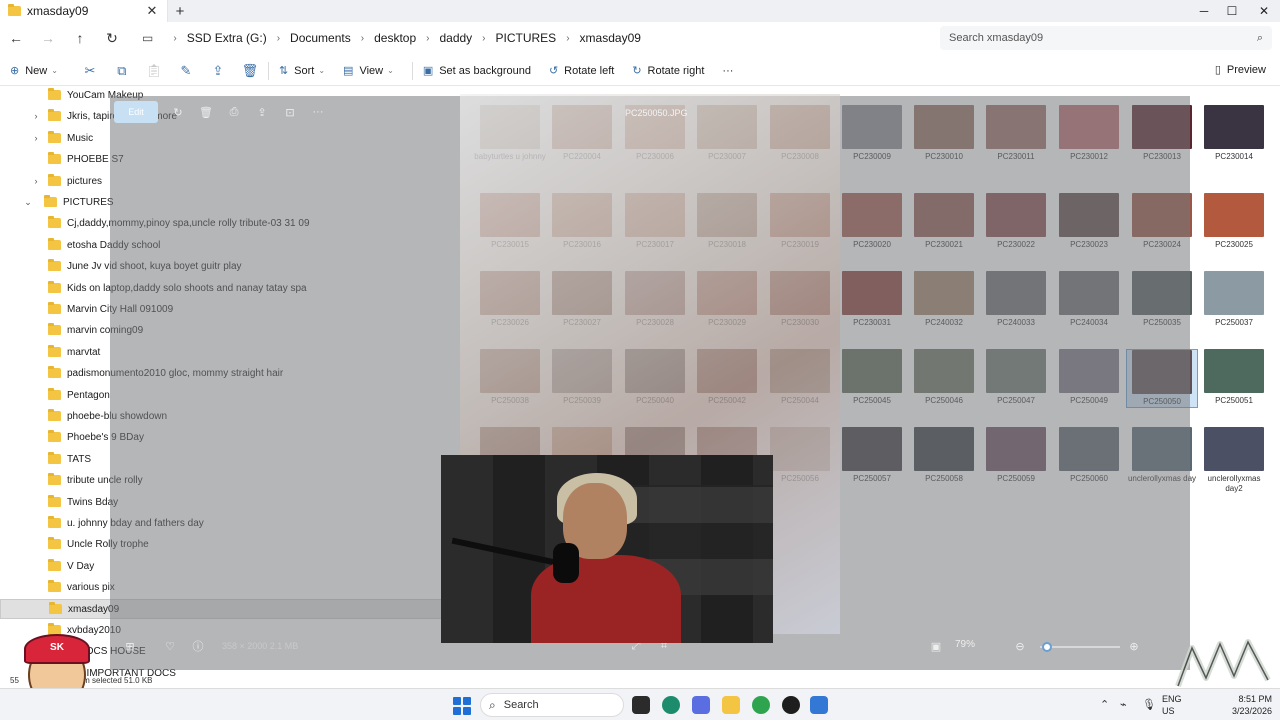 The image size is (1280, 720). I want to click on new-button: ⊕ New ⌄, so click(34, 71).